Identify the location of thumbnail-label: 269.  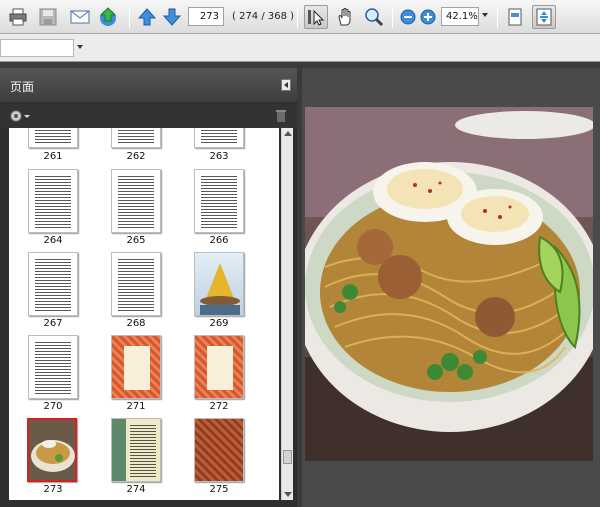
(219, 323).